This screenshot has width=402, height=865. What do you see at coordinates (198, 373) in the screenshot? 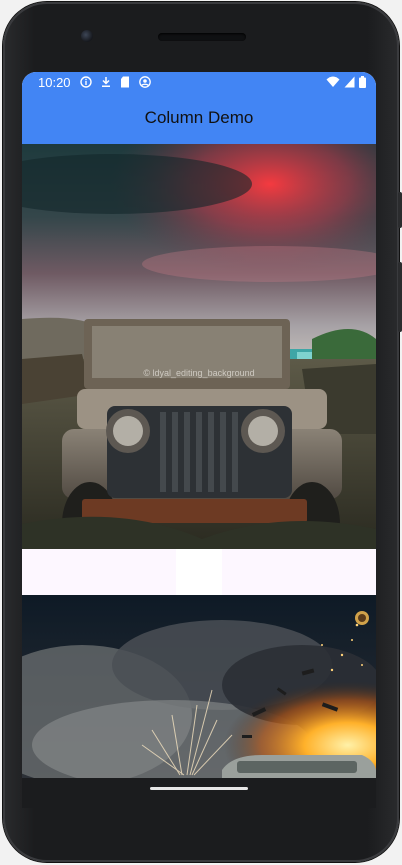
I see `watermark-text: © ldyal_editing_background` at bounding box center [198, 373].